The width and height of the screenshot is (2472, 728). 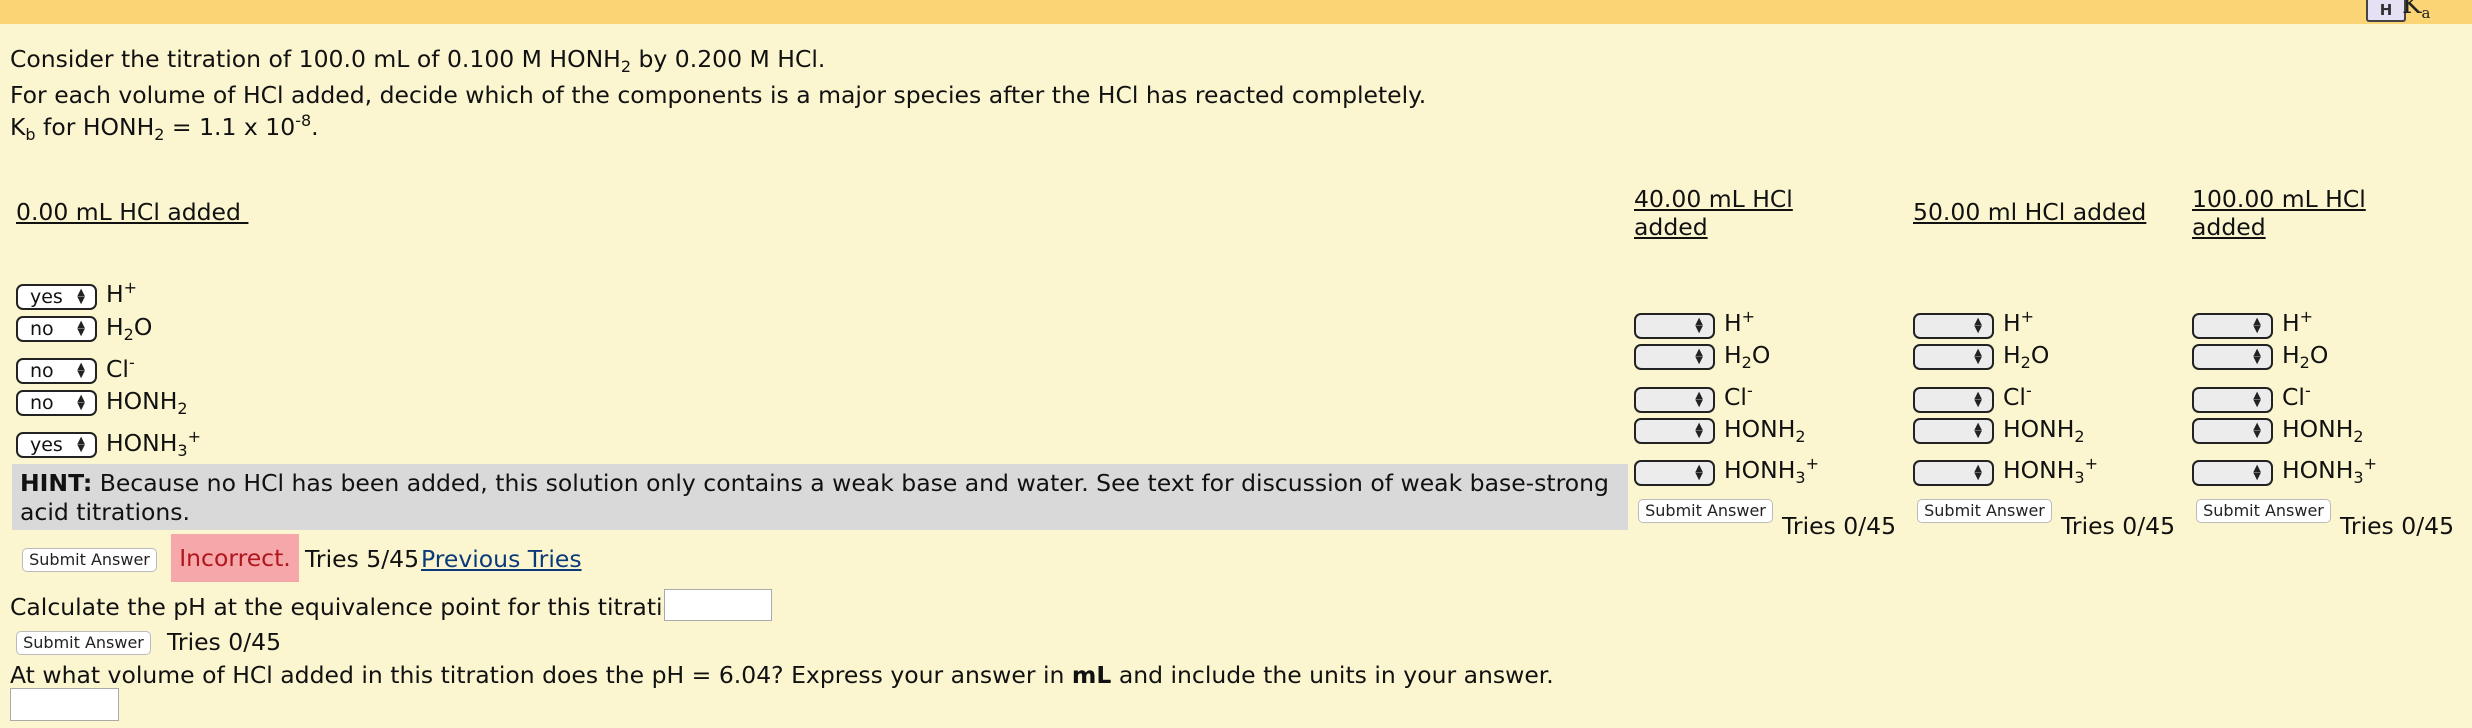 What do you see at coordinates (501, 559) in the screenshot?
I see `previous-tries-link: Previous Tries` at bounding box center [501, 559].